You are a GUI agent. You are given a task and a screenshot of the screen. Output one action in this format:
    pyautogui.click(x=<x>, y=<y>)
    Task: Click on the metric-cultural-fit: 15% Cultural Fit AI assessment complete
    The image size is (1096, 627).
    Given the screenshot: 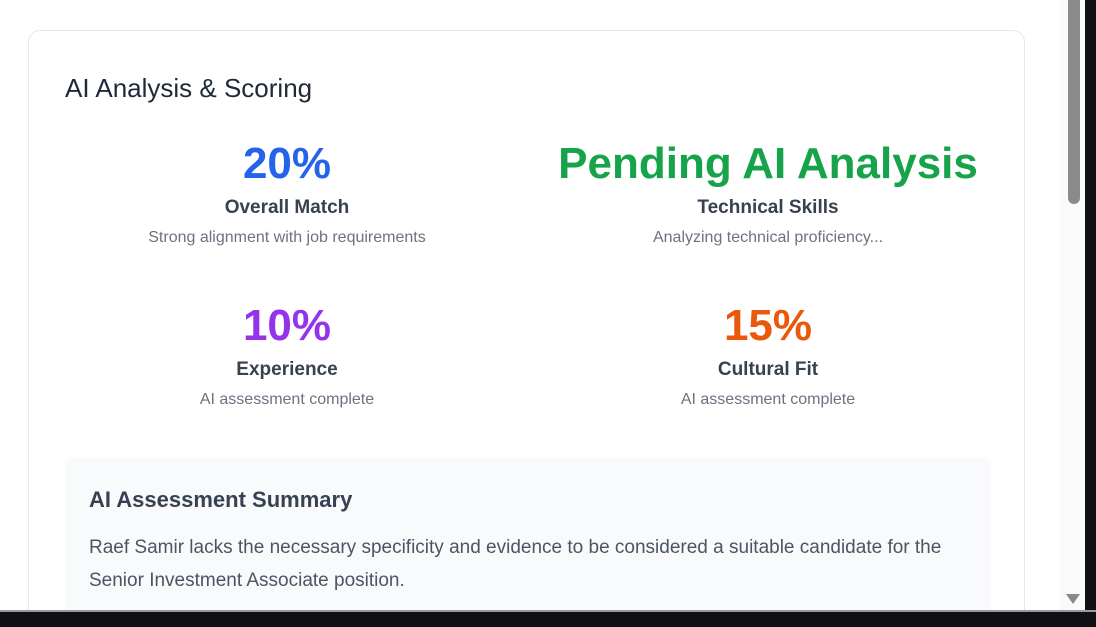 What is the action you would take?
    pyautogui.click(x=768, y=355)
    